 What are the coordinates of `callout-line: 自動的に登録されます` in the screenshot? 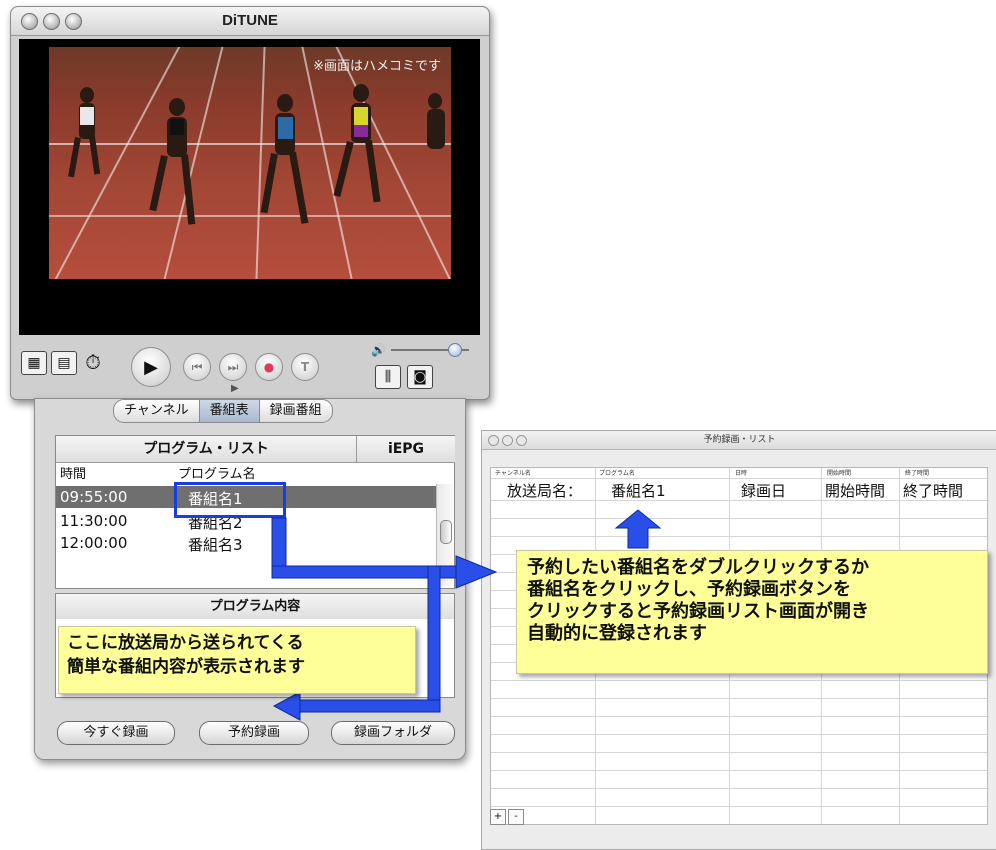 It's located at (617, 633).